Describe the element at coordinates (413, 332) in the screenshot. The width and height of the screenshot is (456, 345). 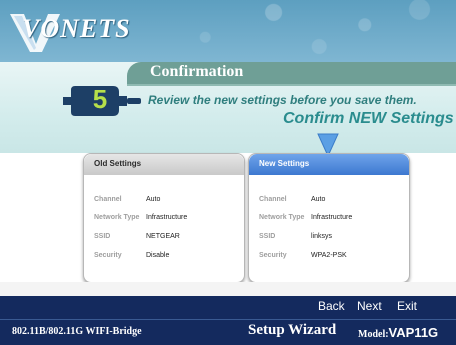
I see `model-name: VAP11G` at that location.